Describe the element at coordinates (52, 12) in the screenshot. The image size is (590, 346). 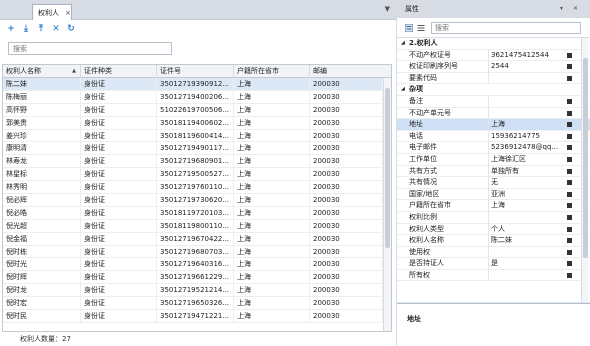
I see `tab-rights-holder: 权利人 ×` at that location.